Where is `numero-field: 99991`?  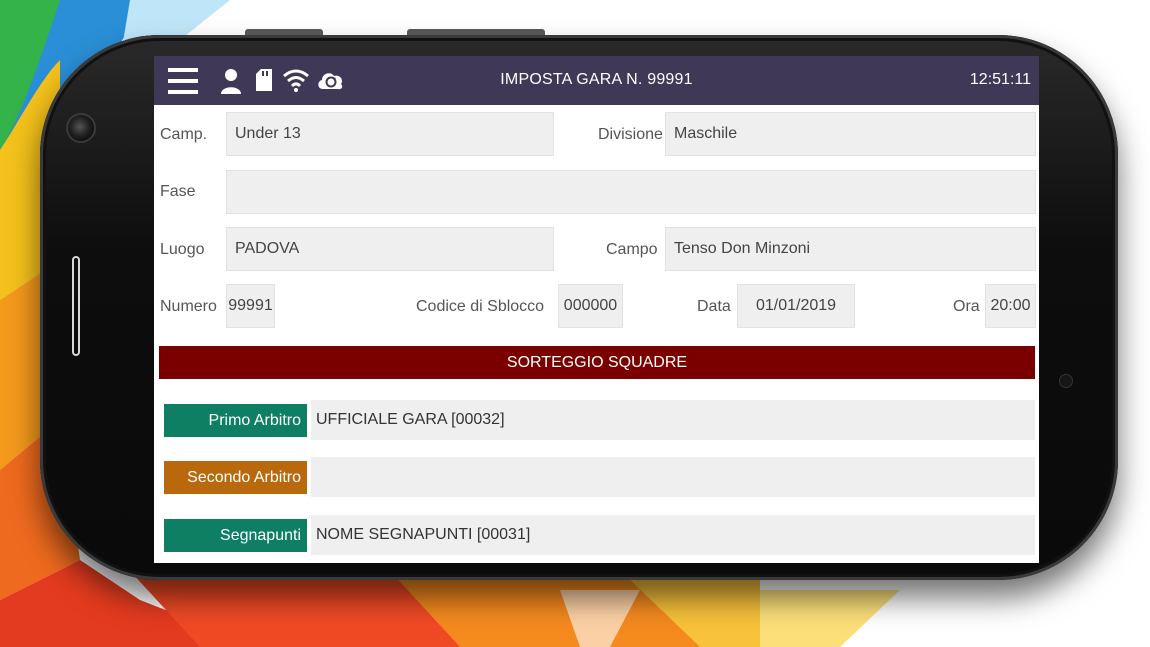
numero-field: 99991 is located at coordinates (250, 306).